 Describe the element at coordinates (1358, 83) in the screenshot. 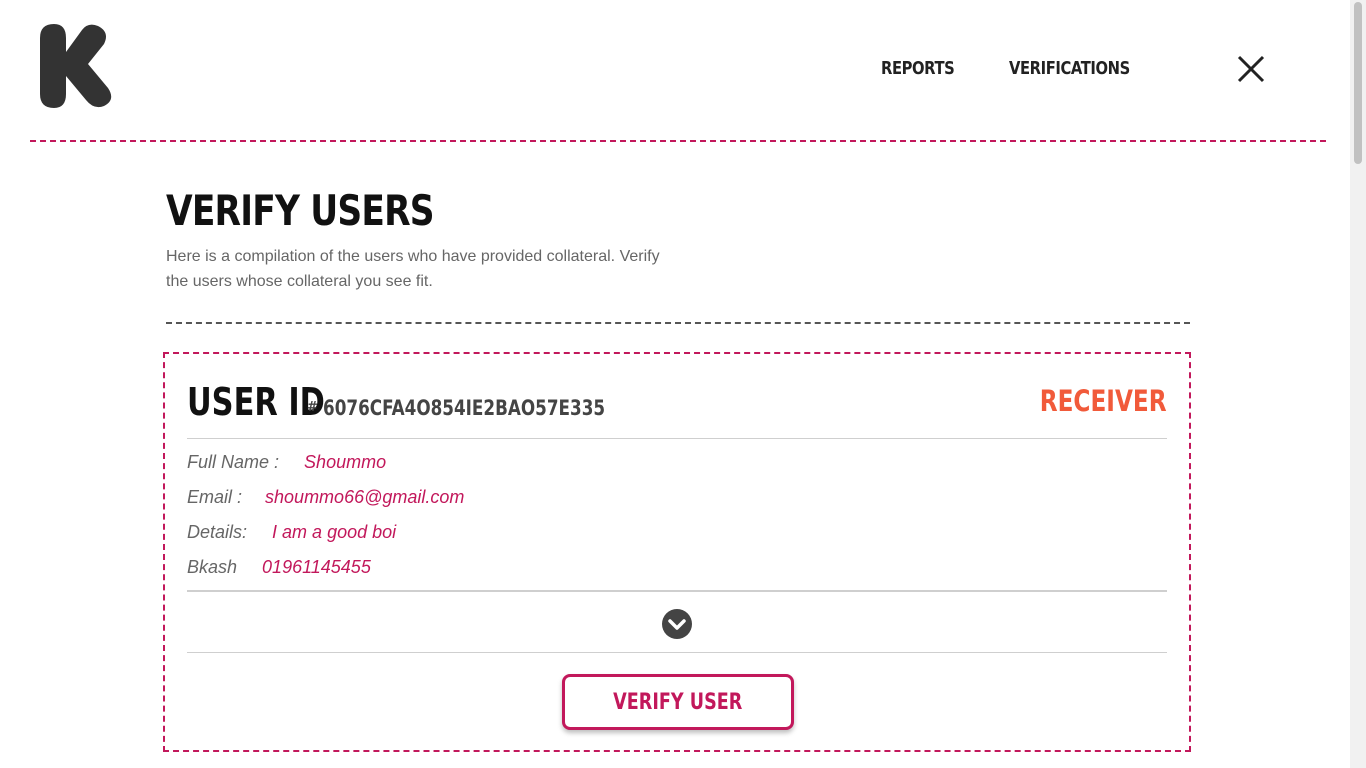

I see `scrollbar-thumb` at that location.